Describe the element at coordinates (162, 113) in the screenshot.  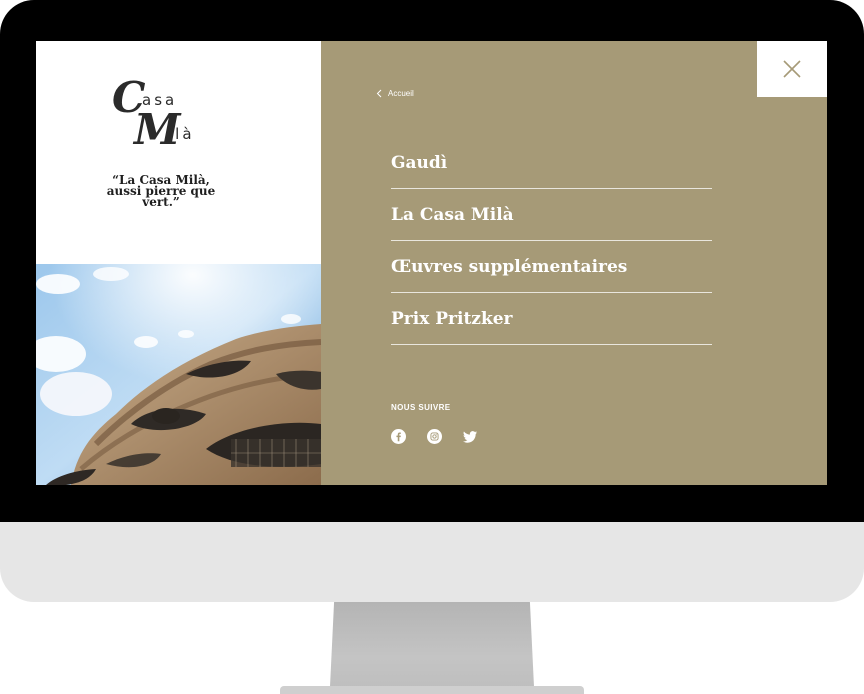
I see `casa-mila-logo: C asa M ilà` at that location.